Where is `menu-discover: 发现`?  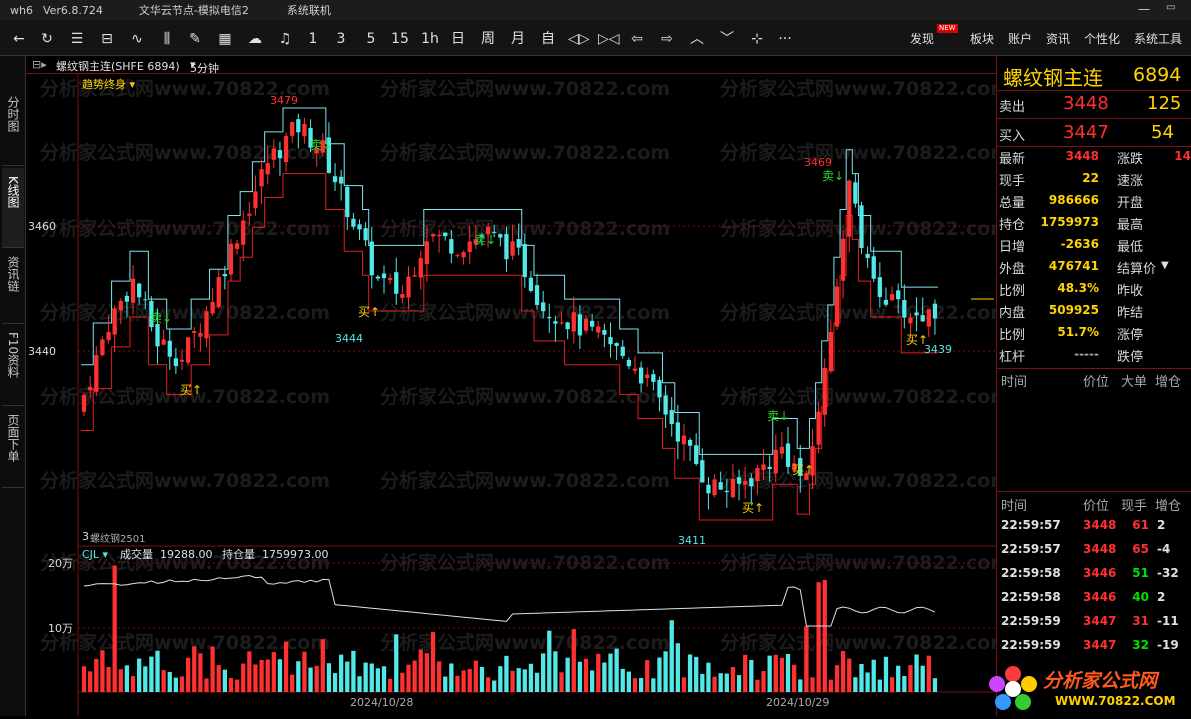 menu-discover: 发现 is located at coordinates (922, 38).